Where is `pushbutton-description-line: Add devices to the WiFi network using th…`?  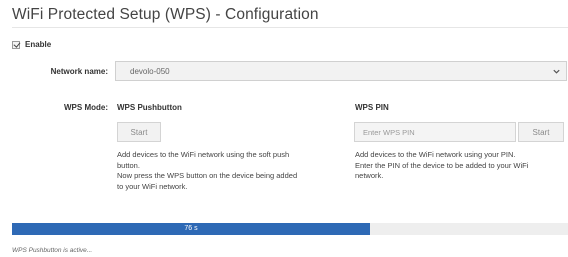 pushbutton-description-line: Add devices to the WiFi network using th… is located at coordinates (203, 154).